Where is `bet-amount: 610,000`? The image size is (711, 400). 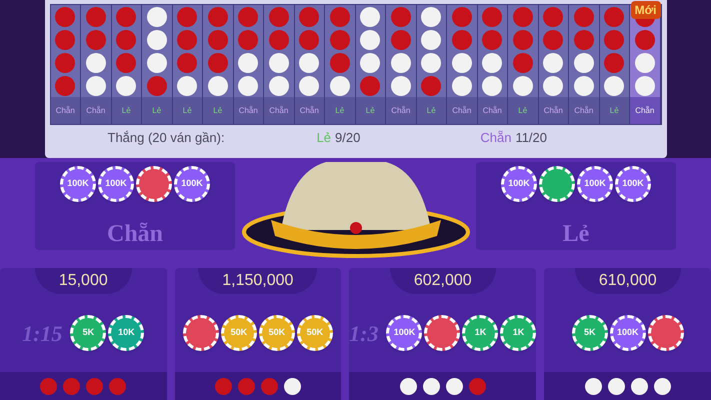
bet-amount: 610,000 is located at coordinates (627, 281).